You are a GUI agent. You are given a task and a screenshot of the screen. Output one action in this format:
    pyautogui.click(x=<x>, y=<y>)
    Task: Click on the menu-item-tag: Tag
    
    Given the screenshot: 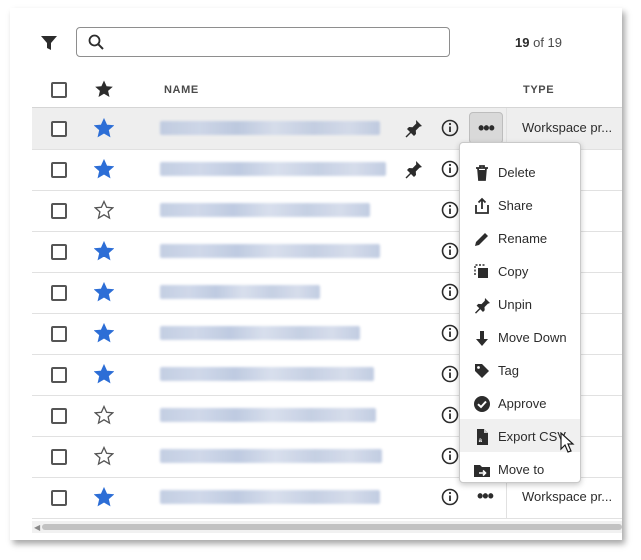 What is the action you would take?
    pyautogui.click(x=520, y=369)
    